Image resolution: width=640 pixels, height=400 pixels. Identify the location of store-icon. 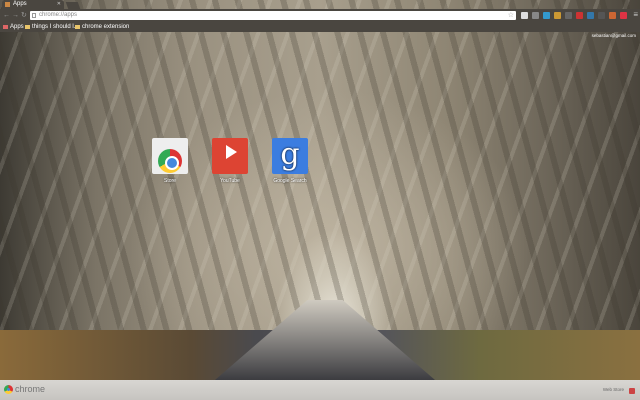
(170, 156).